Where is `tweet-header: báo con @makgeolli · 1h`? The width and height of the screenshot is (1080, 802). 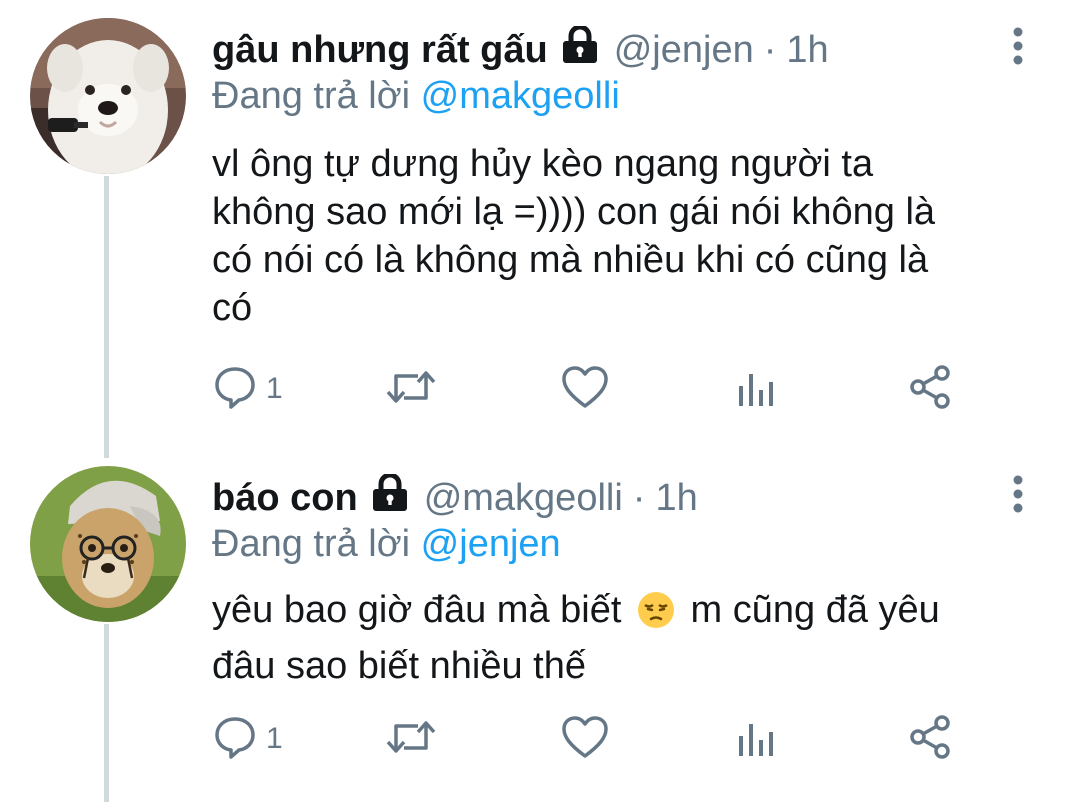
tweet-header: báo con @makgeolli · 1h is located at coordinates (606, 497).